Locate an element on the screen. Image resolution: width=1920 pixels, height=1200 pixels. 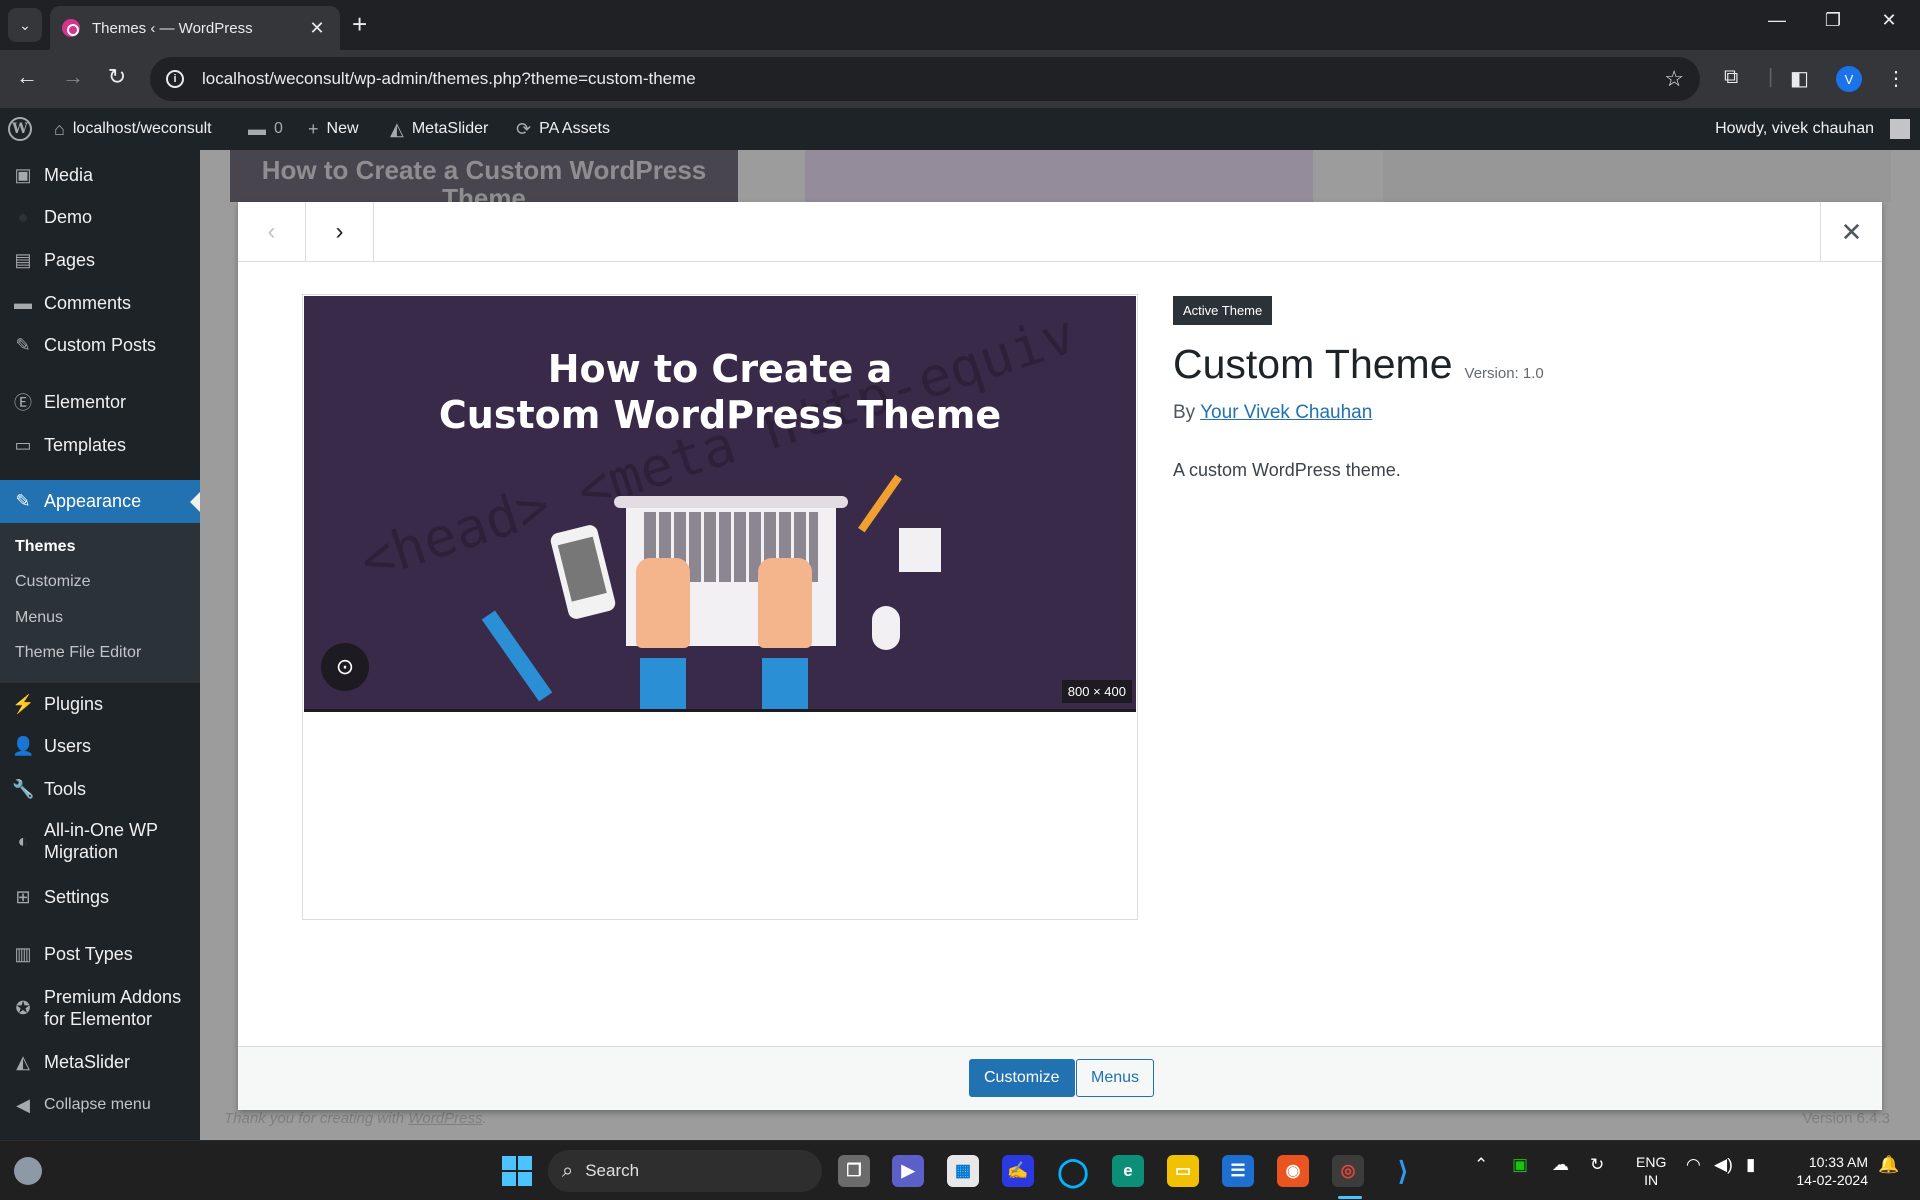
site-name-link: ⌂ localhost/weconsult is located at coordinates (133, 129).